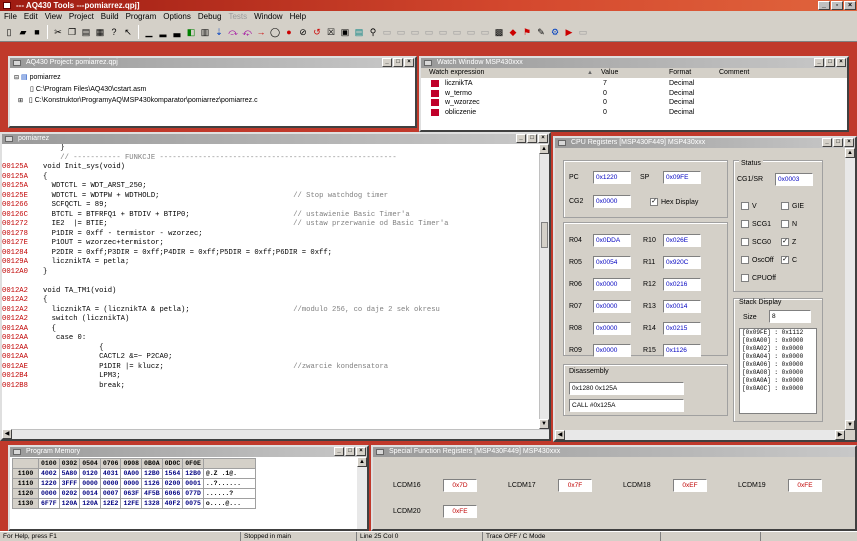 The image size is (857, 541). What do you see at coordinates (268, 16) in the screenshot?
I see `menu-window: Window` at bounding box center [268, 16].